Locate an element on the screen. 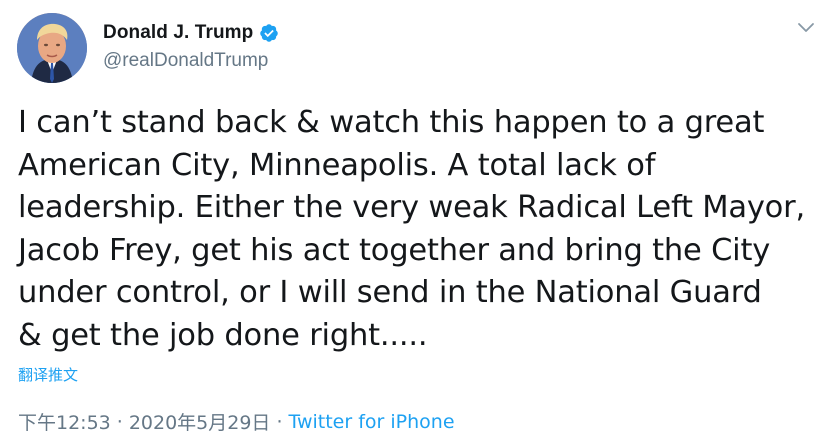  name-row: Donald J. Trump is located at coordinates (191, 33).